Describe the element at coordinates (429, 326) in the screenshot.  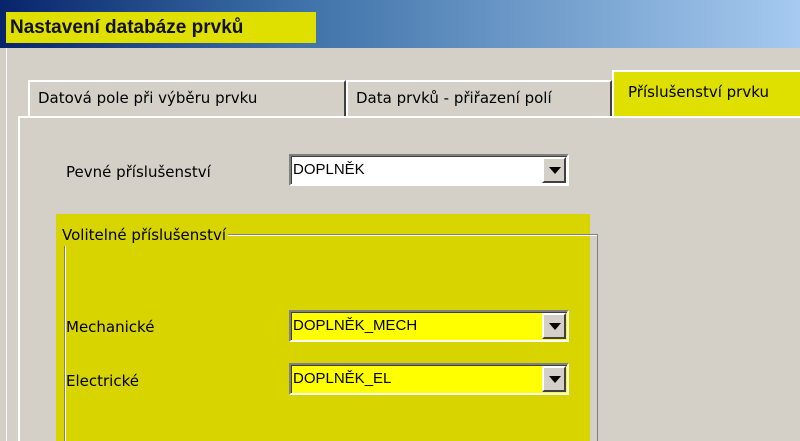
I see `mechanical-combo: DOPLNĚK_MECH` at that location.